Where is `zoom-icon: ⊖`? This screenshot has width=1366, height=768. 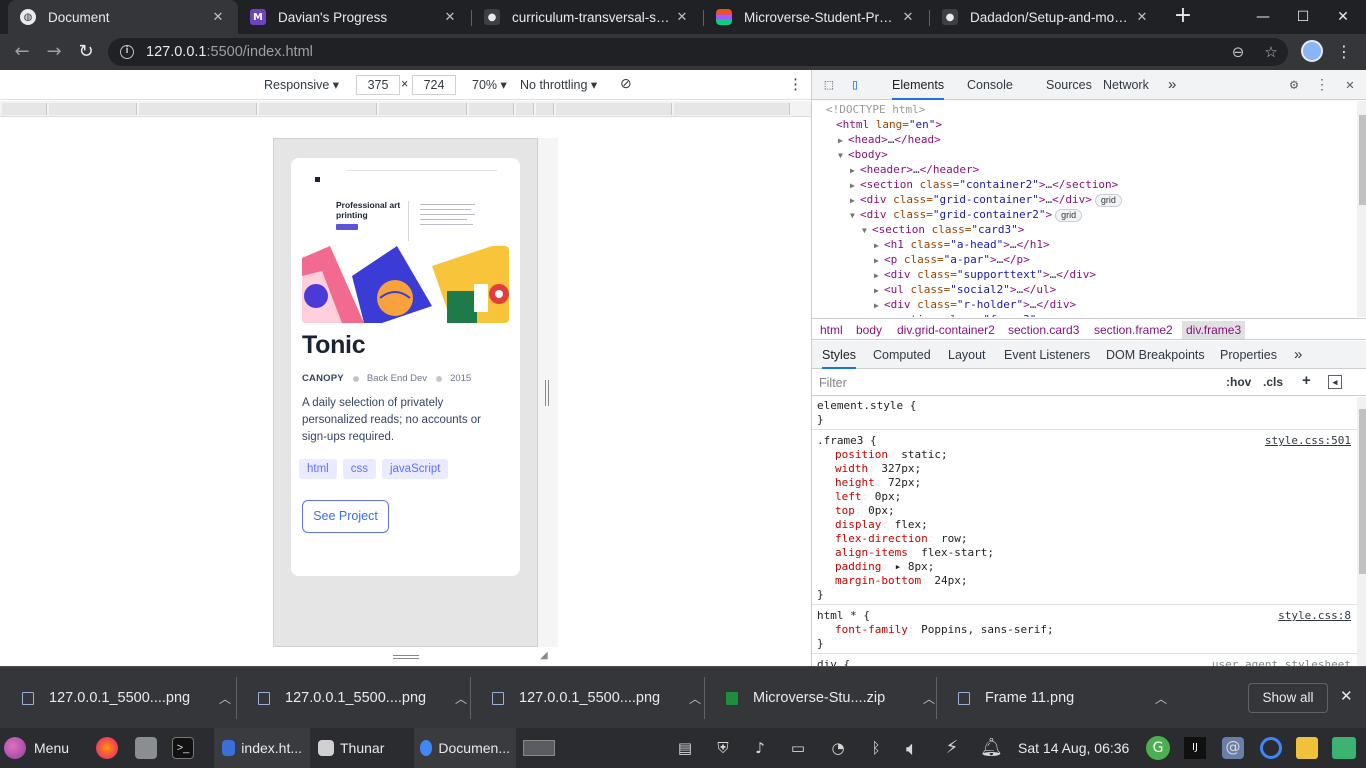 zoom-icon: ⊖ is located at coordinates (1238, 52).